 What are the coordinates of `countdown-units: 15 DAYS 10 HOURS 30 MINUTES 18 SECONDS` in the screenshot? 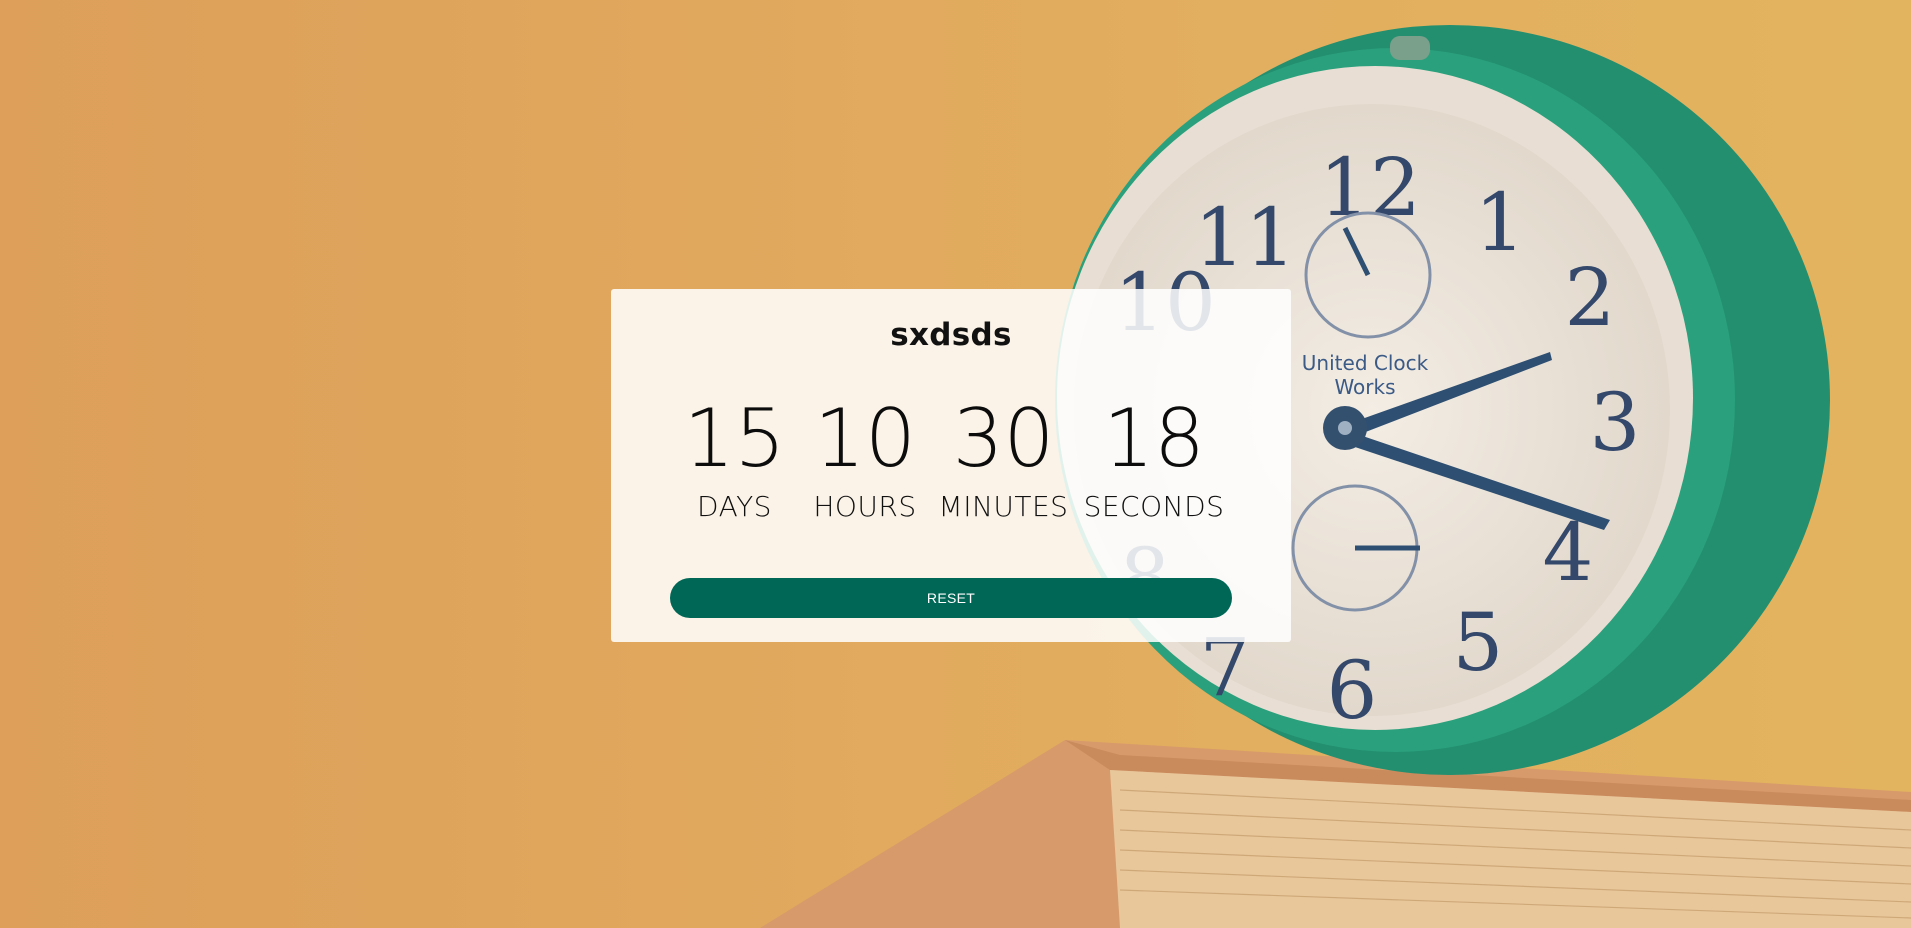 It's located at (952, 458).